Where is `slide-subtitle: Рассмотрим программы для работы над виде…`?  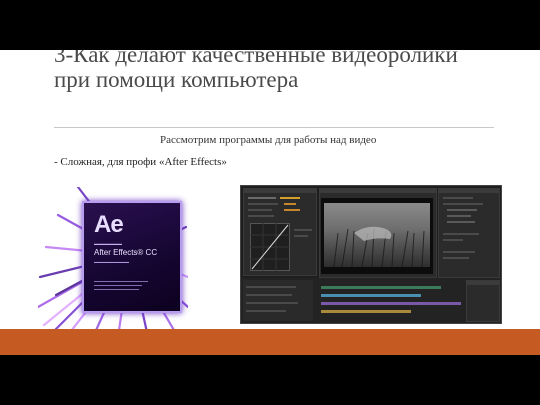
slide-subtitle: Рассмотрим программы для работы над виде… is located at coordinates (268, 140).